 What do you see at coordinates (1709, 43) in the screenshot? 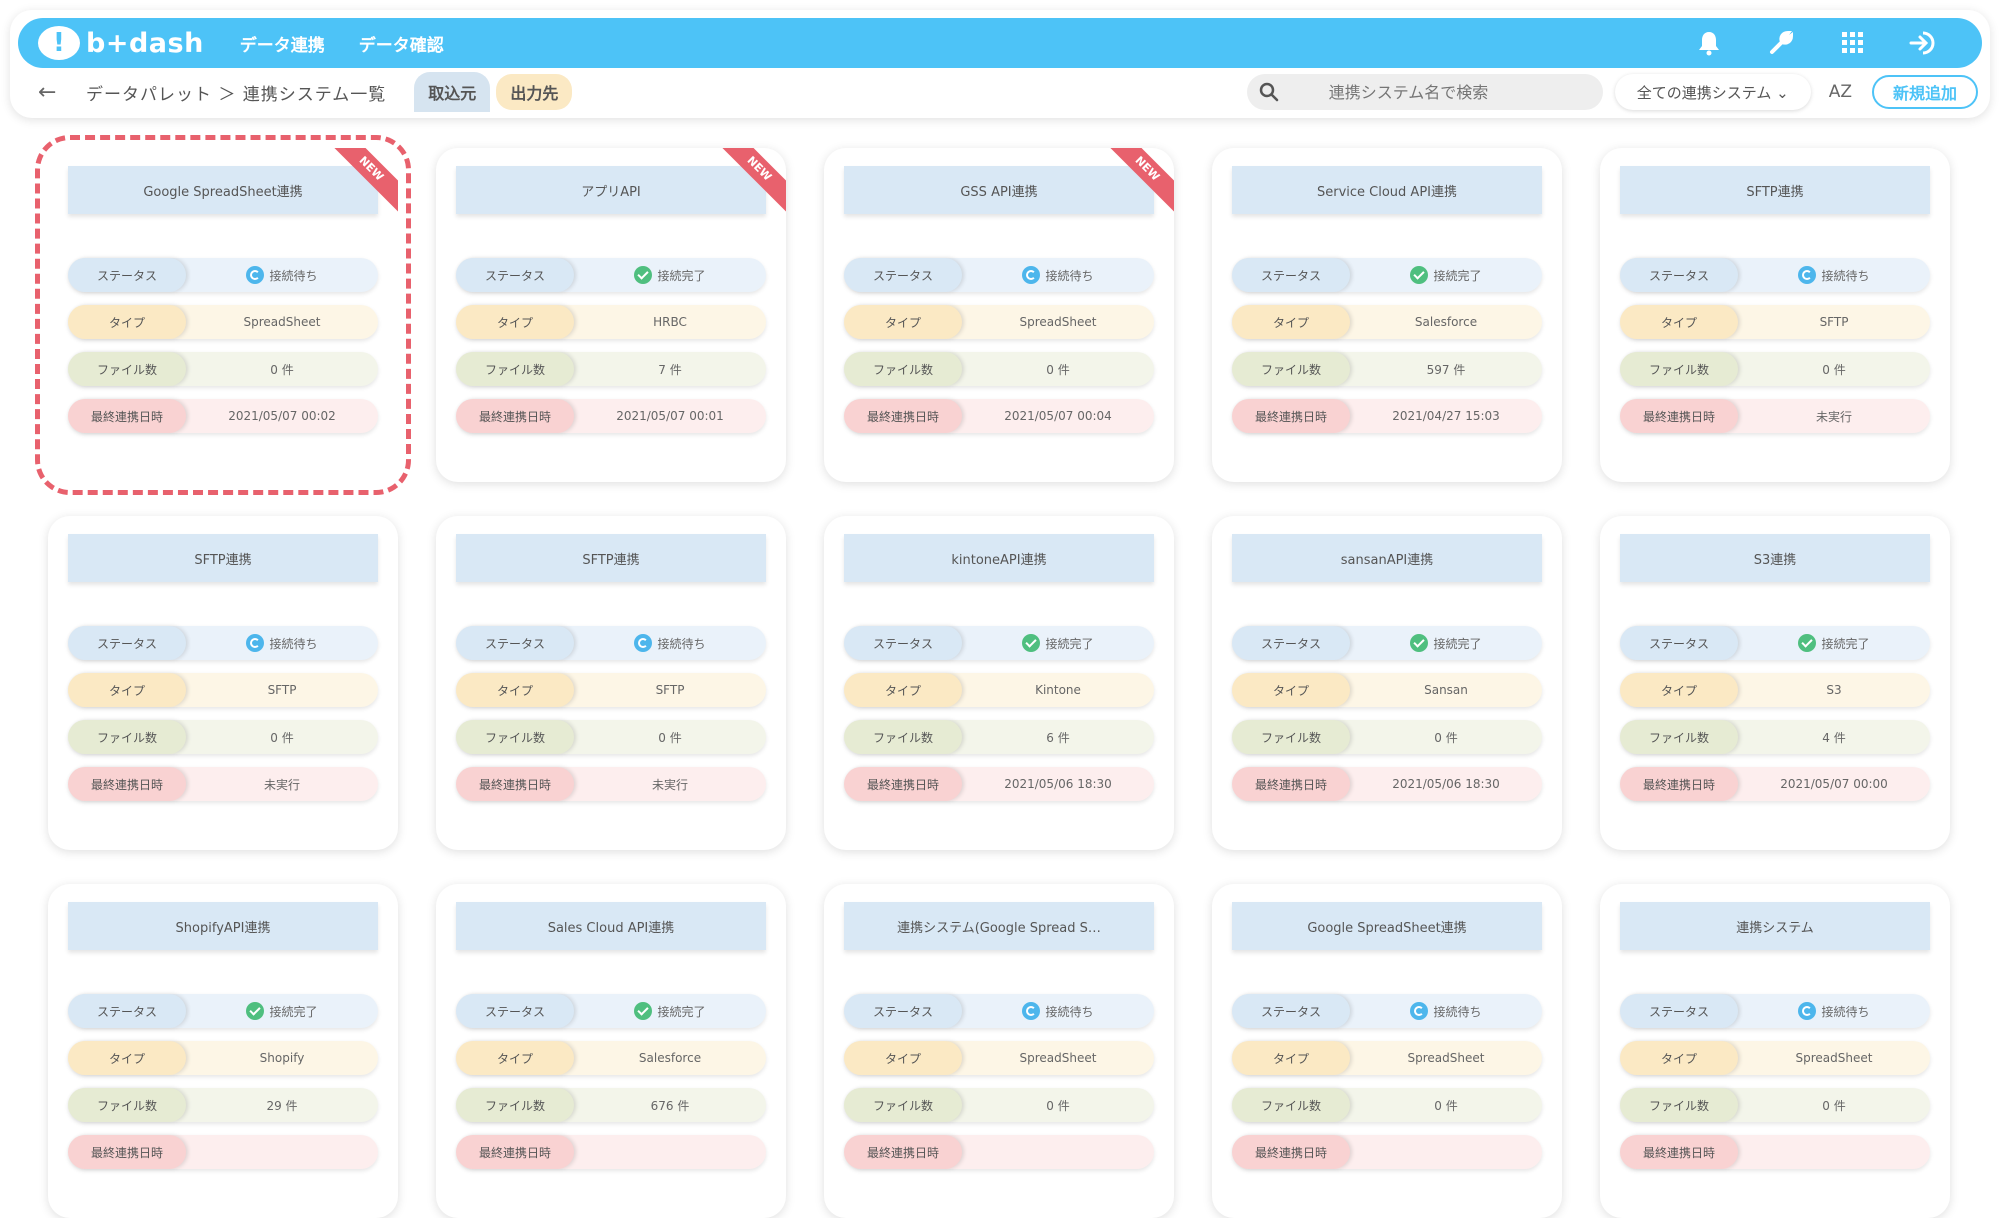
I see `bell-icon` at bounding box center [1709, 43].